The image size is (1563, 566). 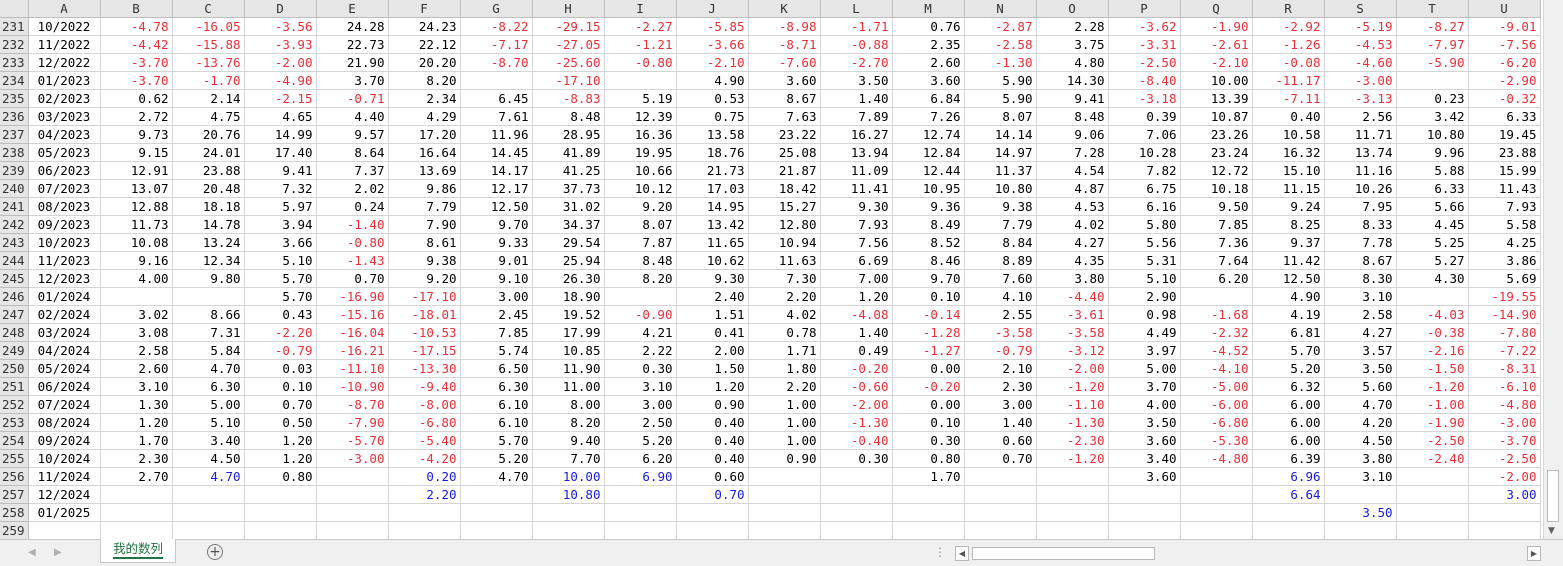 What do you see at coordinates (568, 404) in the screenshot?
I see `cell-h252: 8.00` at bounding box center [568, 404].